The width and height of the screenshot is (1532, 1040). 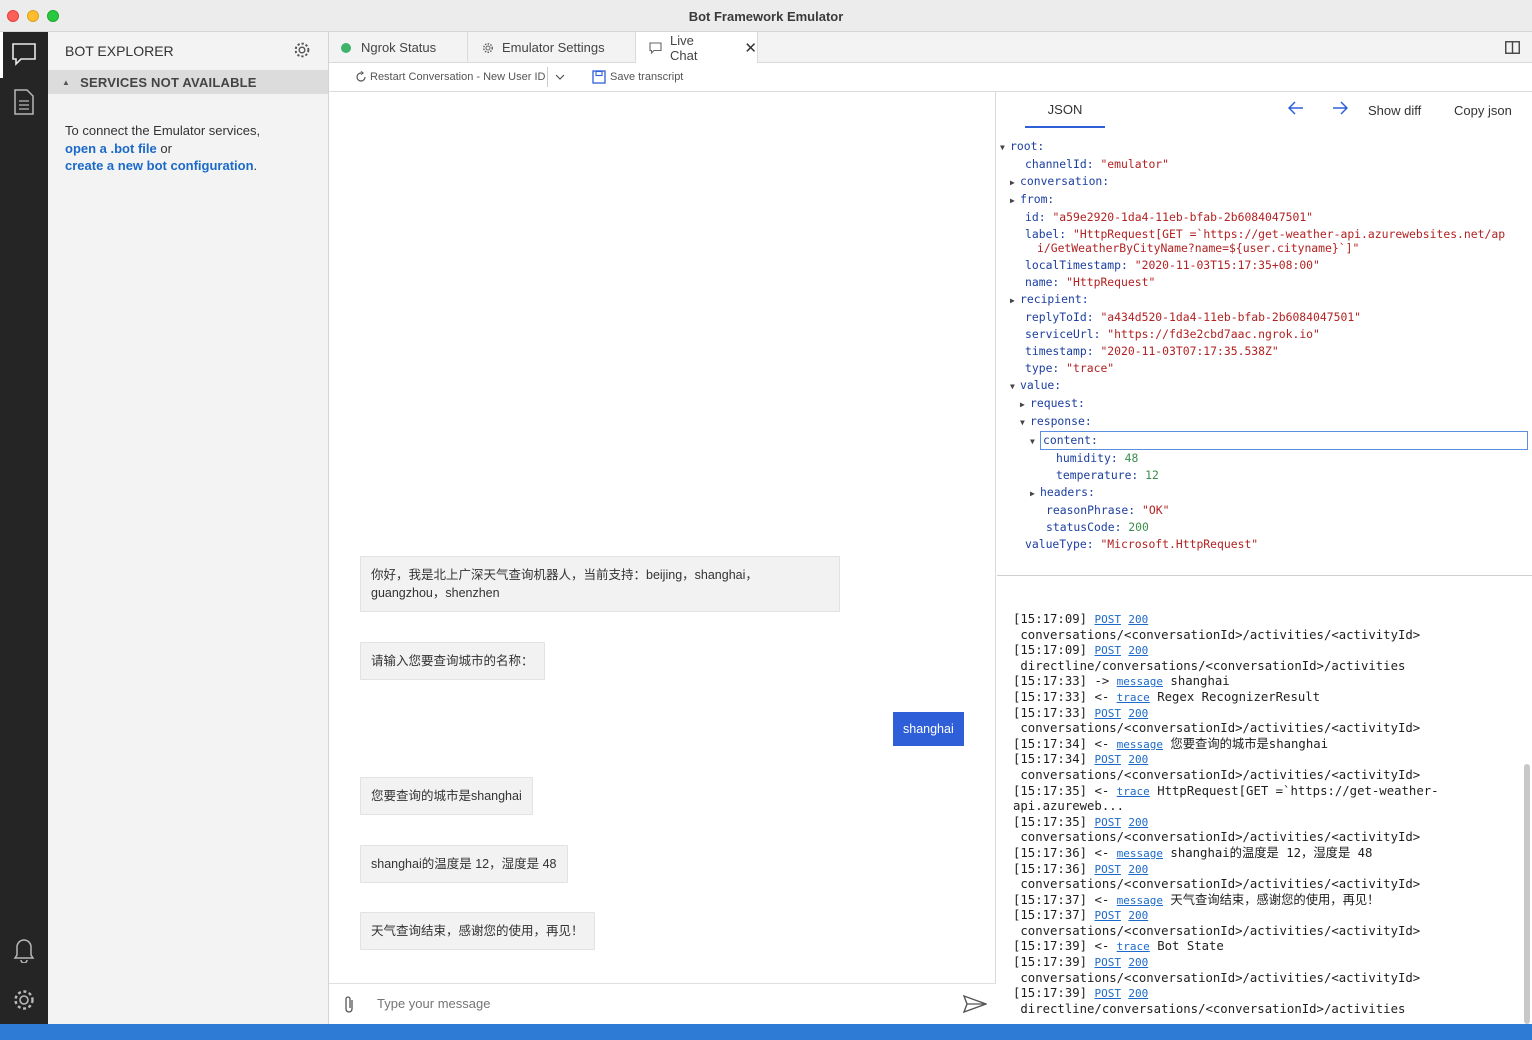 I want to click on log-time: [15:17:35], so click(x=1050, y=790).